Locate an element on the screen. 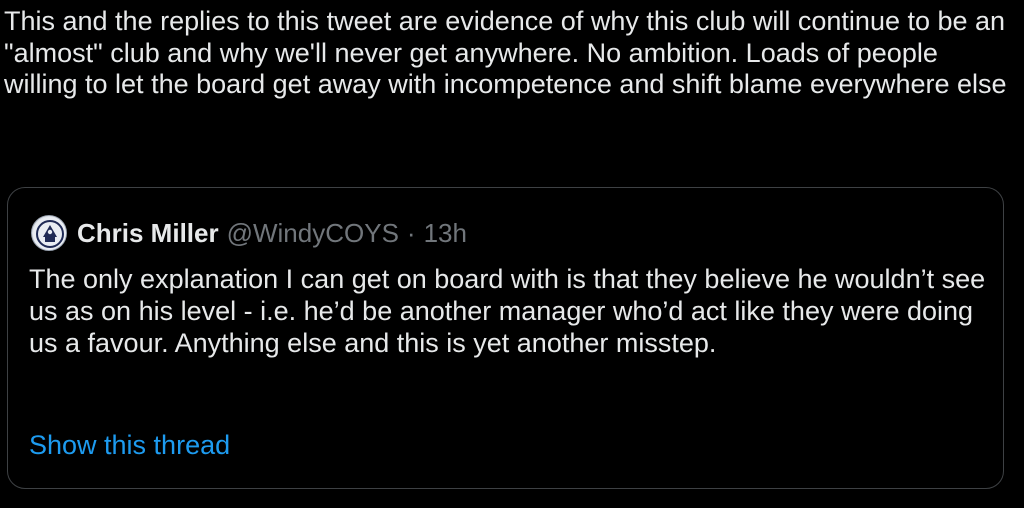 The height and width of the screenshot is (508, 1024). avatar is located at coordinates (49, 233).